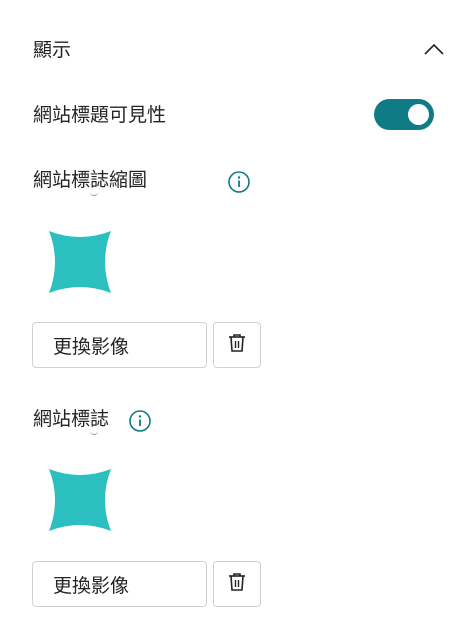 This screenshot has width=466, height=634. What do you see at coordinates (418, 114) in the screenshot?
I see `toggle-knob` at bounding box center [418, 114].